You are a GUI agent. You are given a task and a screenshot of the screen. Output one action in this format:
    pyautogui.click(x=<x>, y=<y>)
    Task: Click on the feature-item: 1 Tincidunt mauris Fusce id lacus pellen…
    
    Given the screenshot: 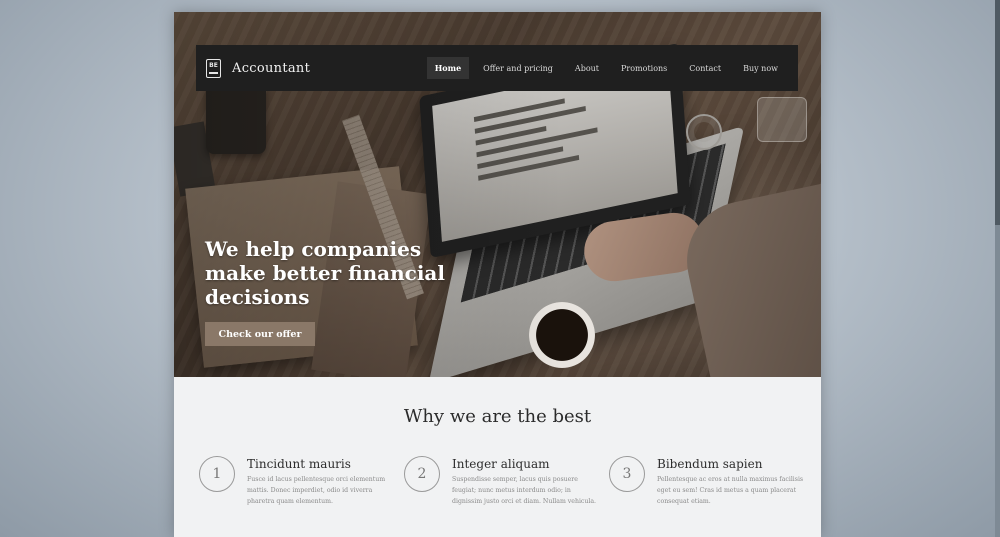 What is the action you would take?
    pyautogui.click(x=299, y=496)
    